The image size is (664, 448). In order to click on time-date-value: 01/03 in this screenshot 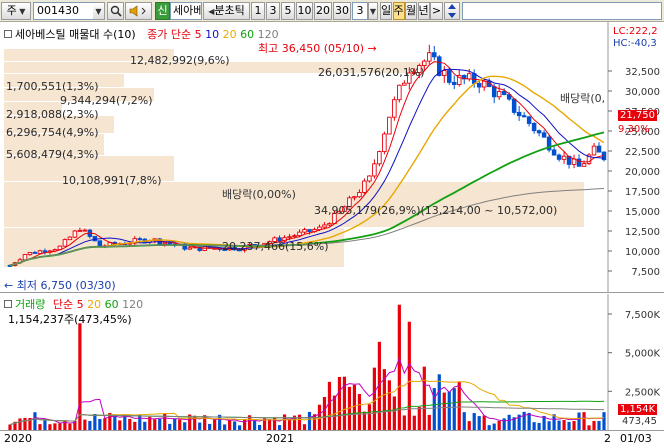, I will do `click(636, 438)`.